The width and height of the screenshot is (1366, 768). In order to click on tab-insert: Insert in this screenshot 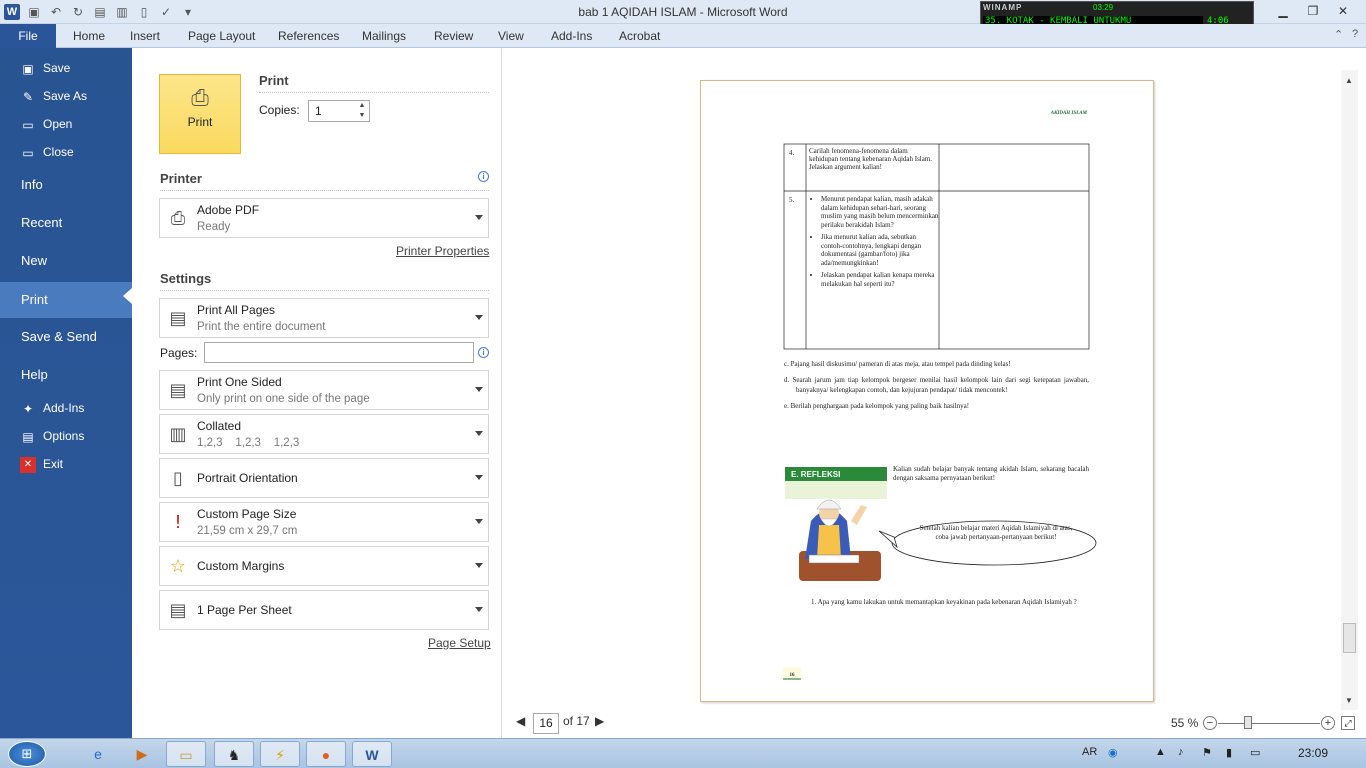, I will do `click(145, 36)`.